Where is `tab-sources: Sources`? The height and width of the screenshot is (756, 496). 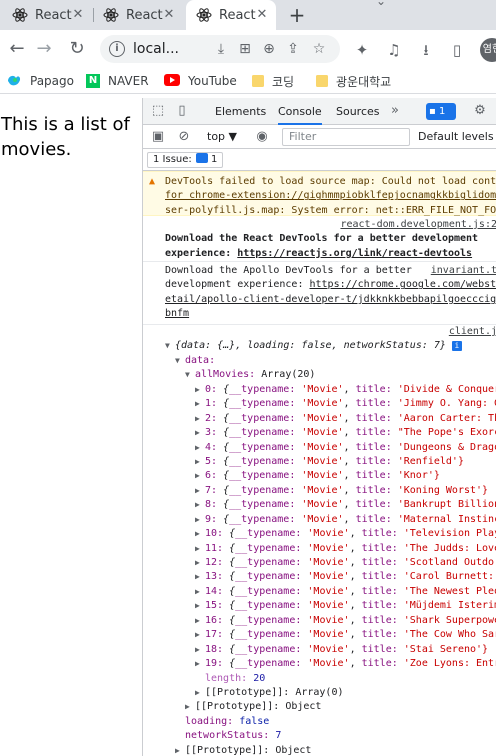
tab-sources: Sources is located at coordinates (358, 111).